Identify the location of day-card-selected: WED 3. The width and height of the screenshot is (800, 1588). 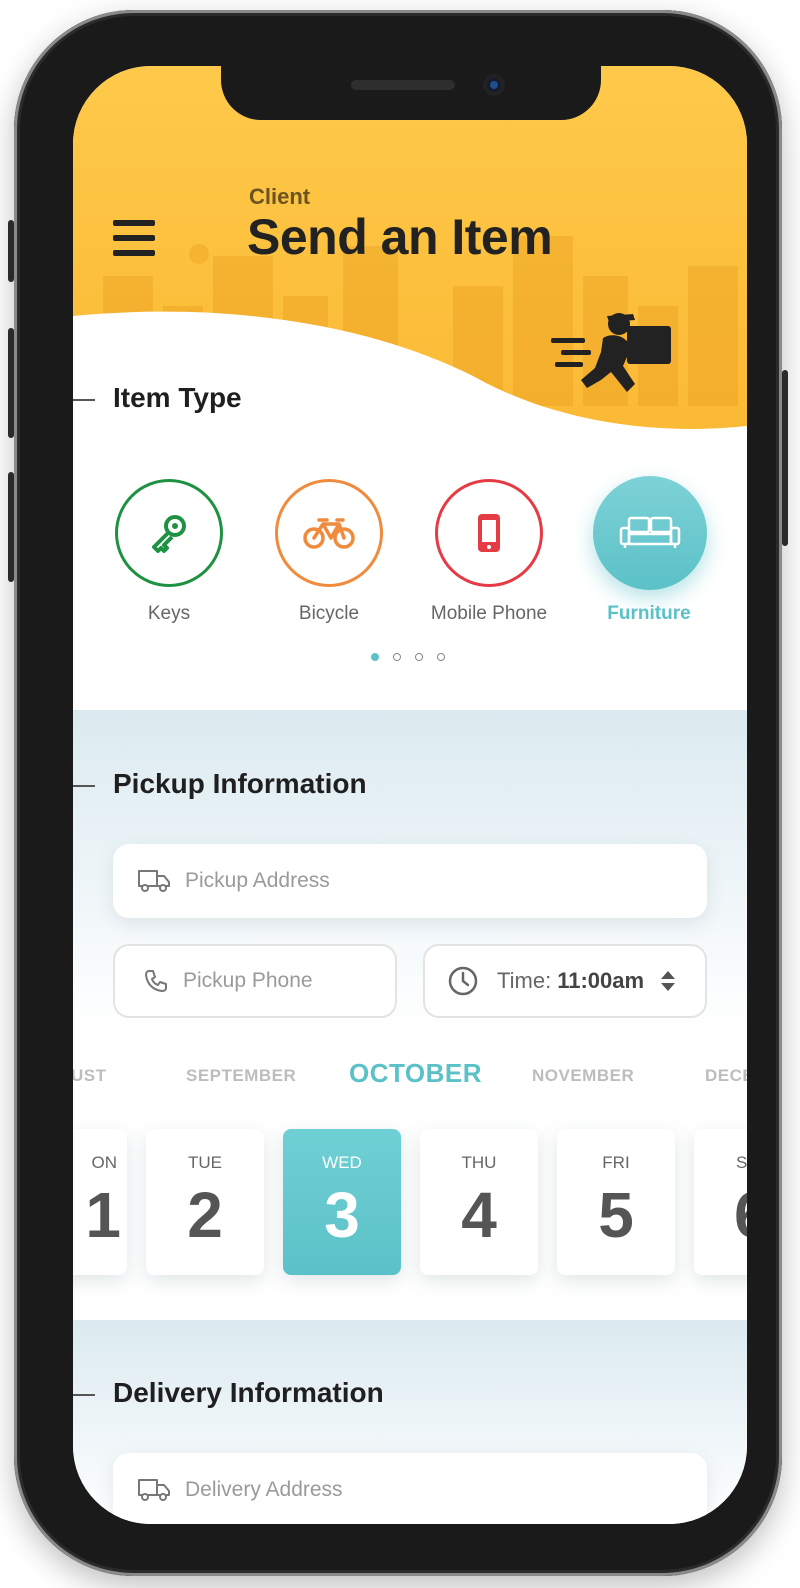
(342, 1202).